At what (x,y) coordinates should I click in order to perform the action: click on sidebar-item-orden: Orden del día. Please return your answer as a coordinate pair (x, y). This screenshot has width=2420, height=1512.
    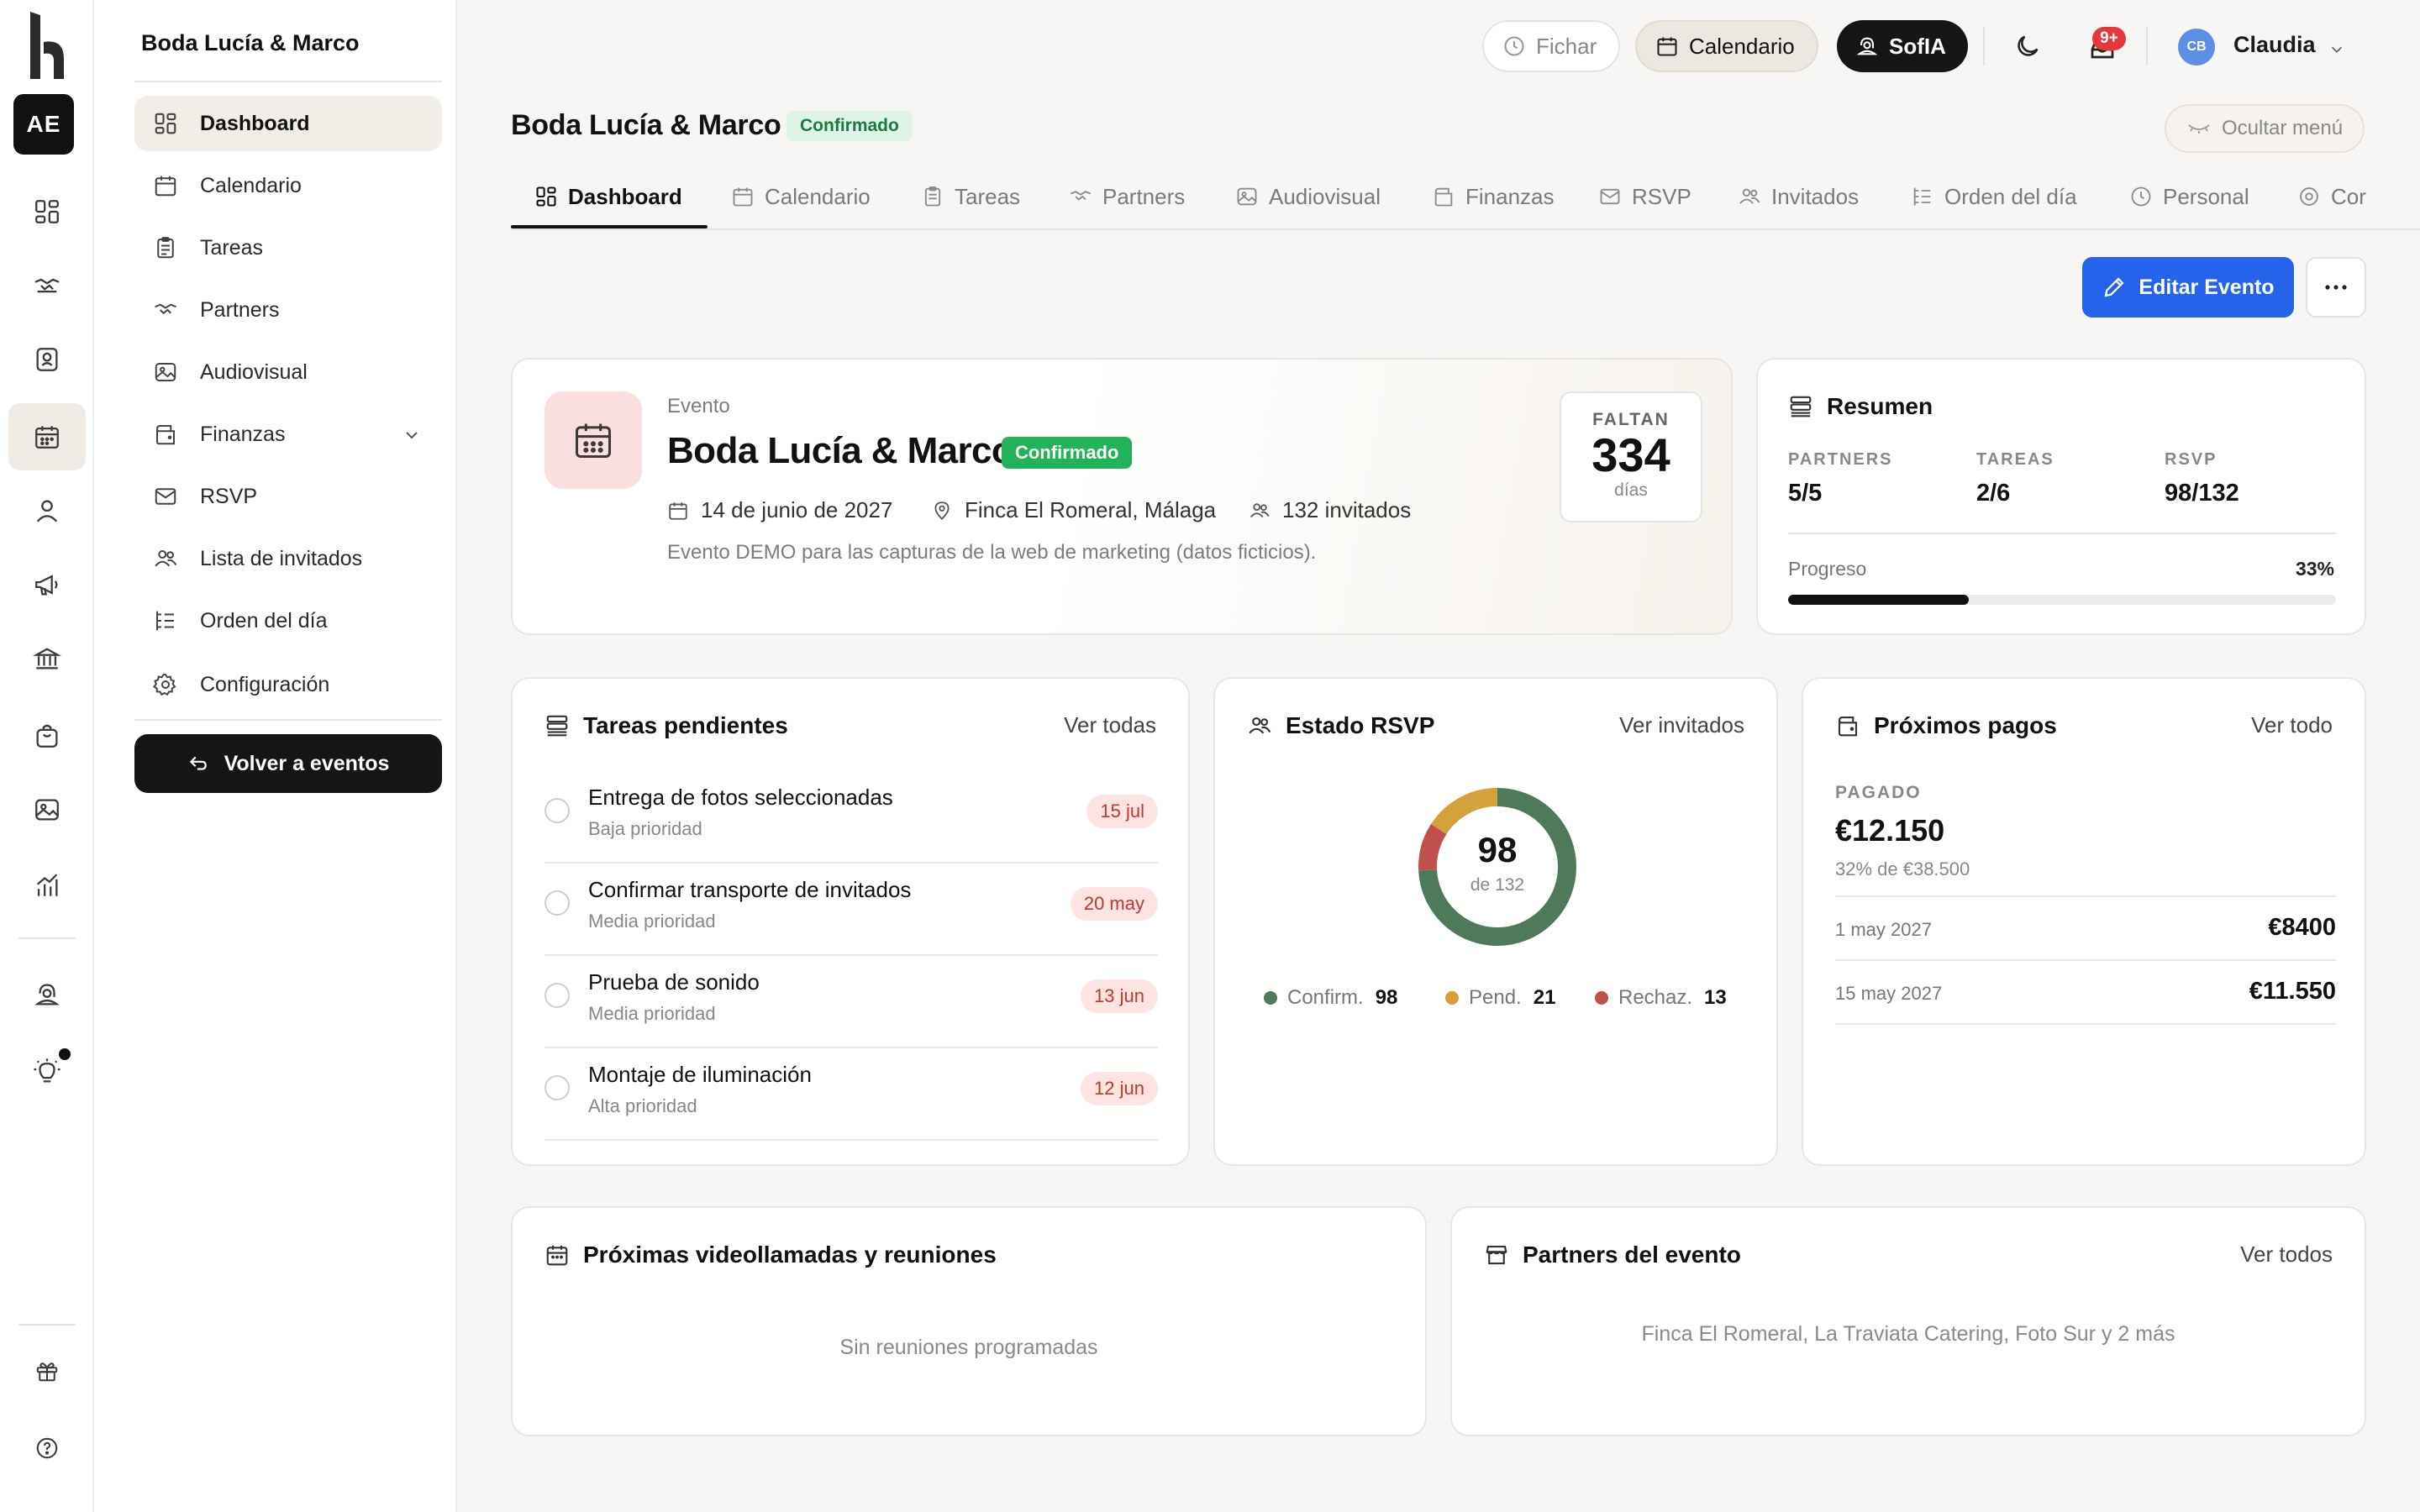
    Looking at the image, I should click on (288, 620).